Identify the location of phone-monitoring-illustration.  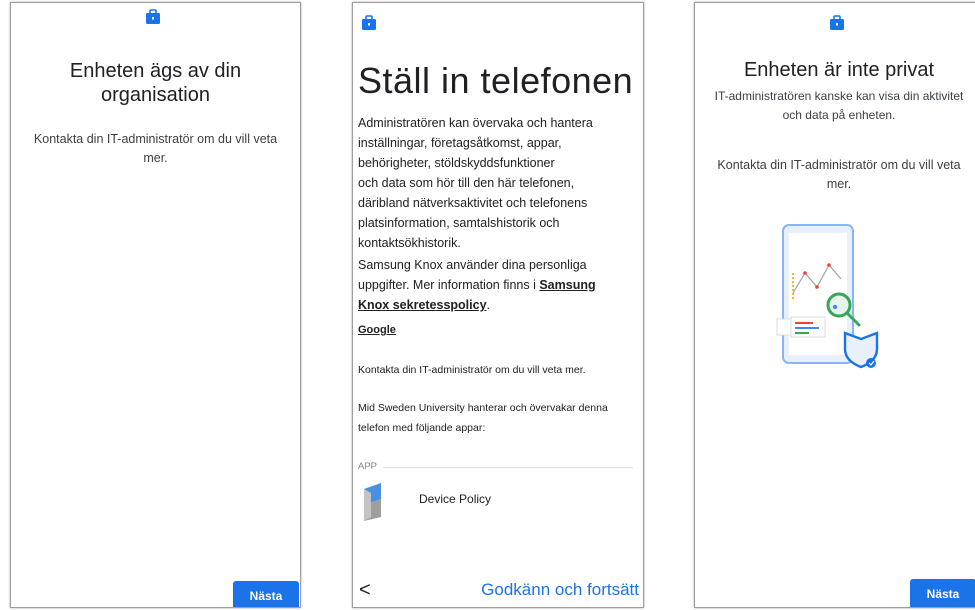
(833, 301).